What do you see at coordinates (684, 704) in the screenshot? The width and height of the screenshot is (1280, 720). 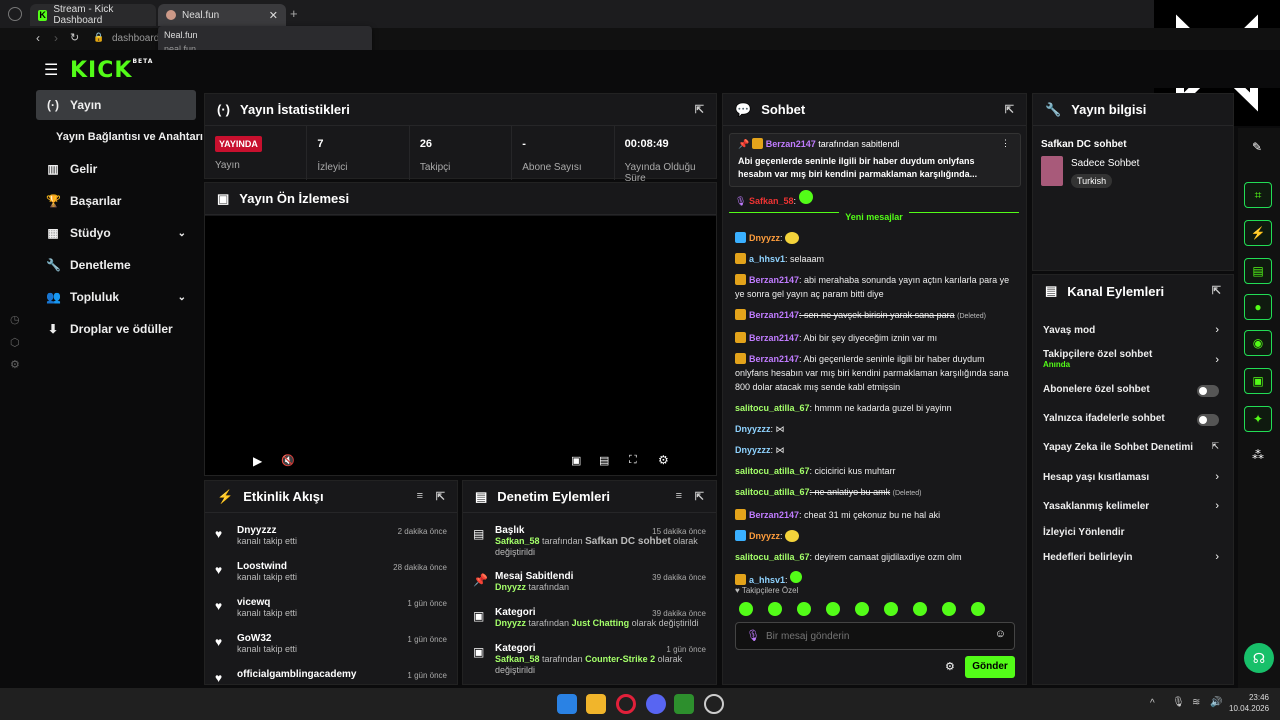 I see `minecraft-icon` at bounding box center [684, 704].